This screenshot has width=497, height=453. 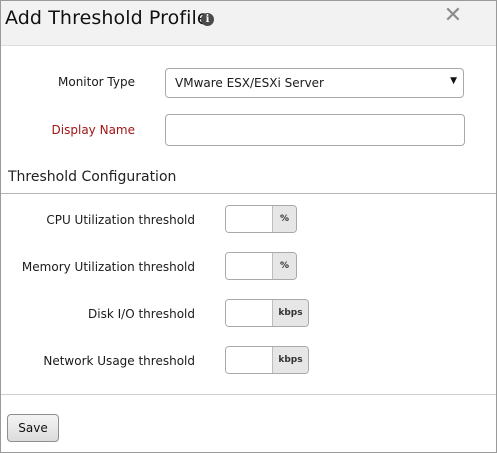 I want to click on disk-io-threshold-field: kbps, so click(x=267, y=313).